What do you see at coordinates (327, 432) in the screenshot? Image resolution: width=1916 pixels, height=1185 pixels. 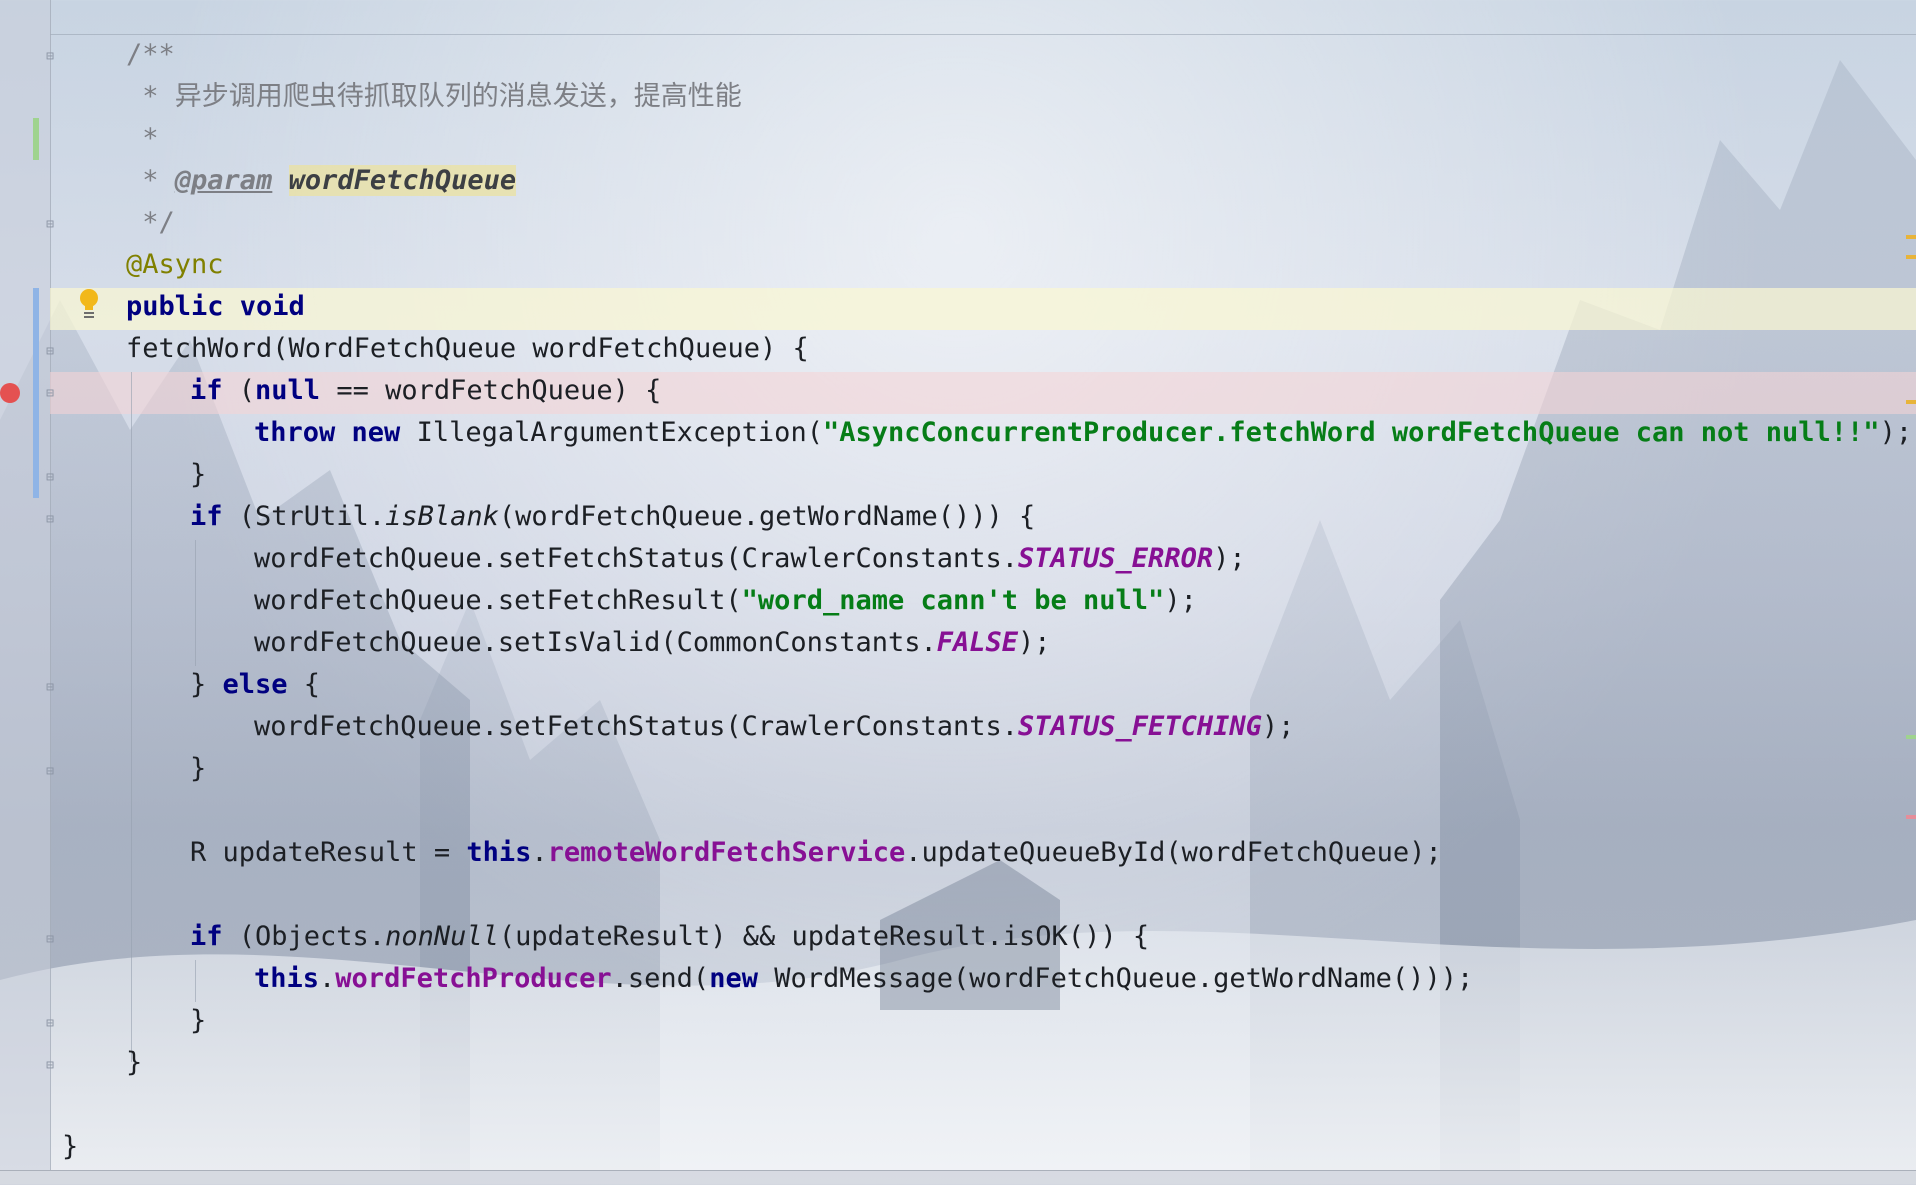 I see `code-token: throw new` at bounding box center [327, 432].